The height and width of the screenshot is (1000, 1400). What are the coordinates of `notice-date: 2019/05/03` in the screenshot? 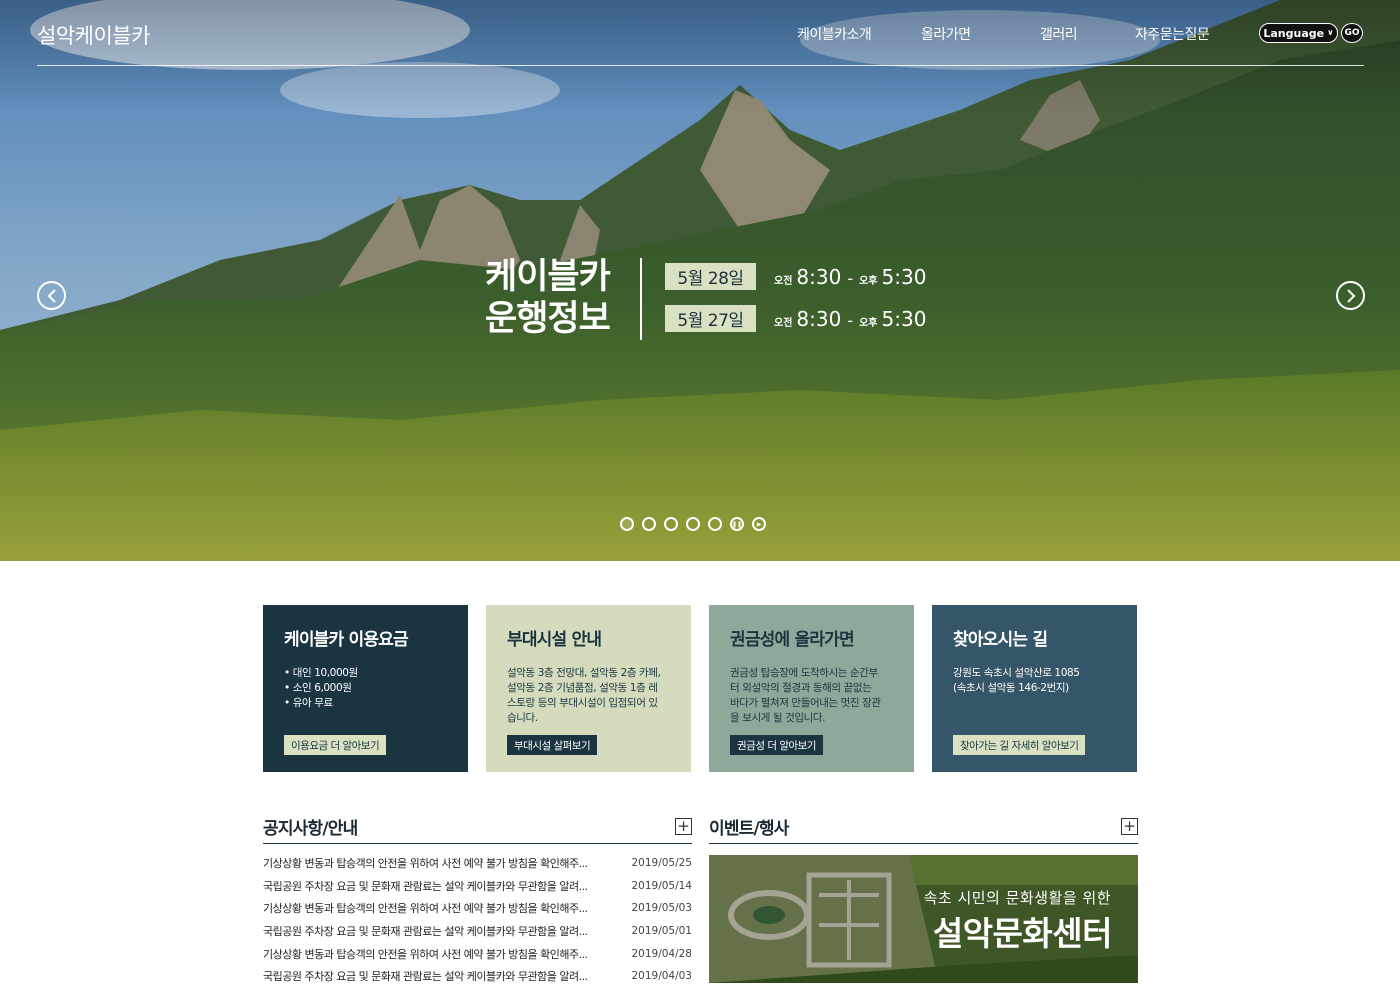 It's located at (661, 908).